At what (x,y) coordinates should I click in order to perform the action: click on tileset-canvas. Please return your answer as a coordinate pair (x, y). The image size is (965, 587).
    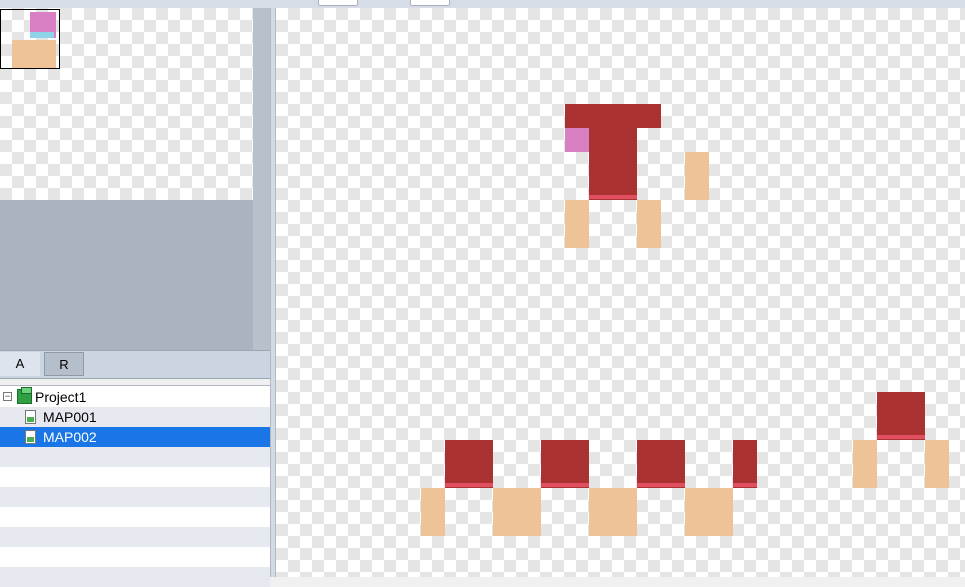
    Looking at the image, I should click on (126, 104).